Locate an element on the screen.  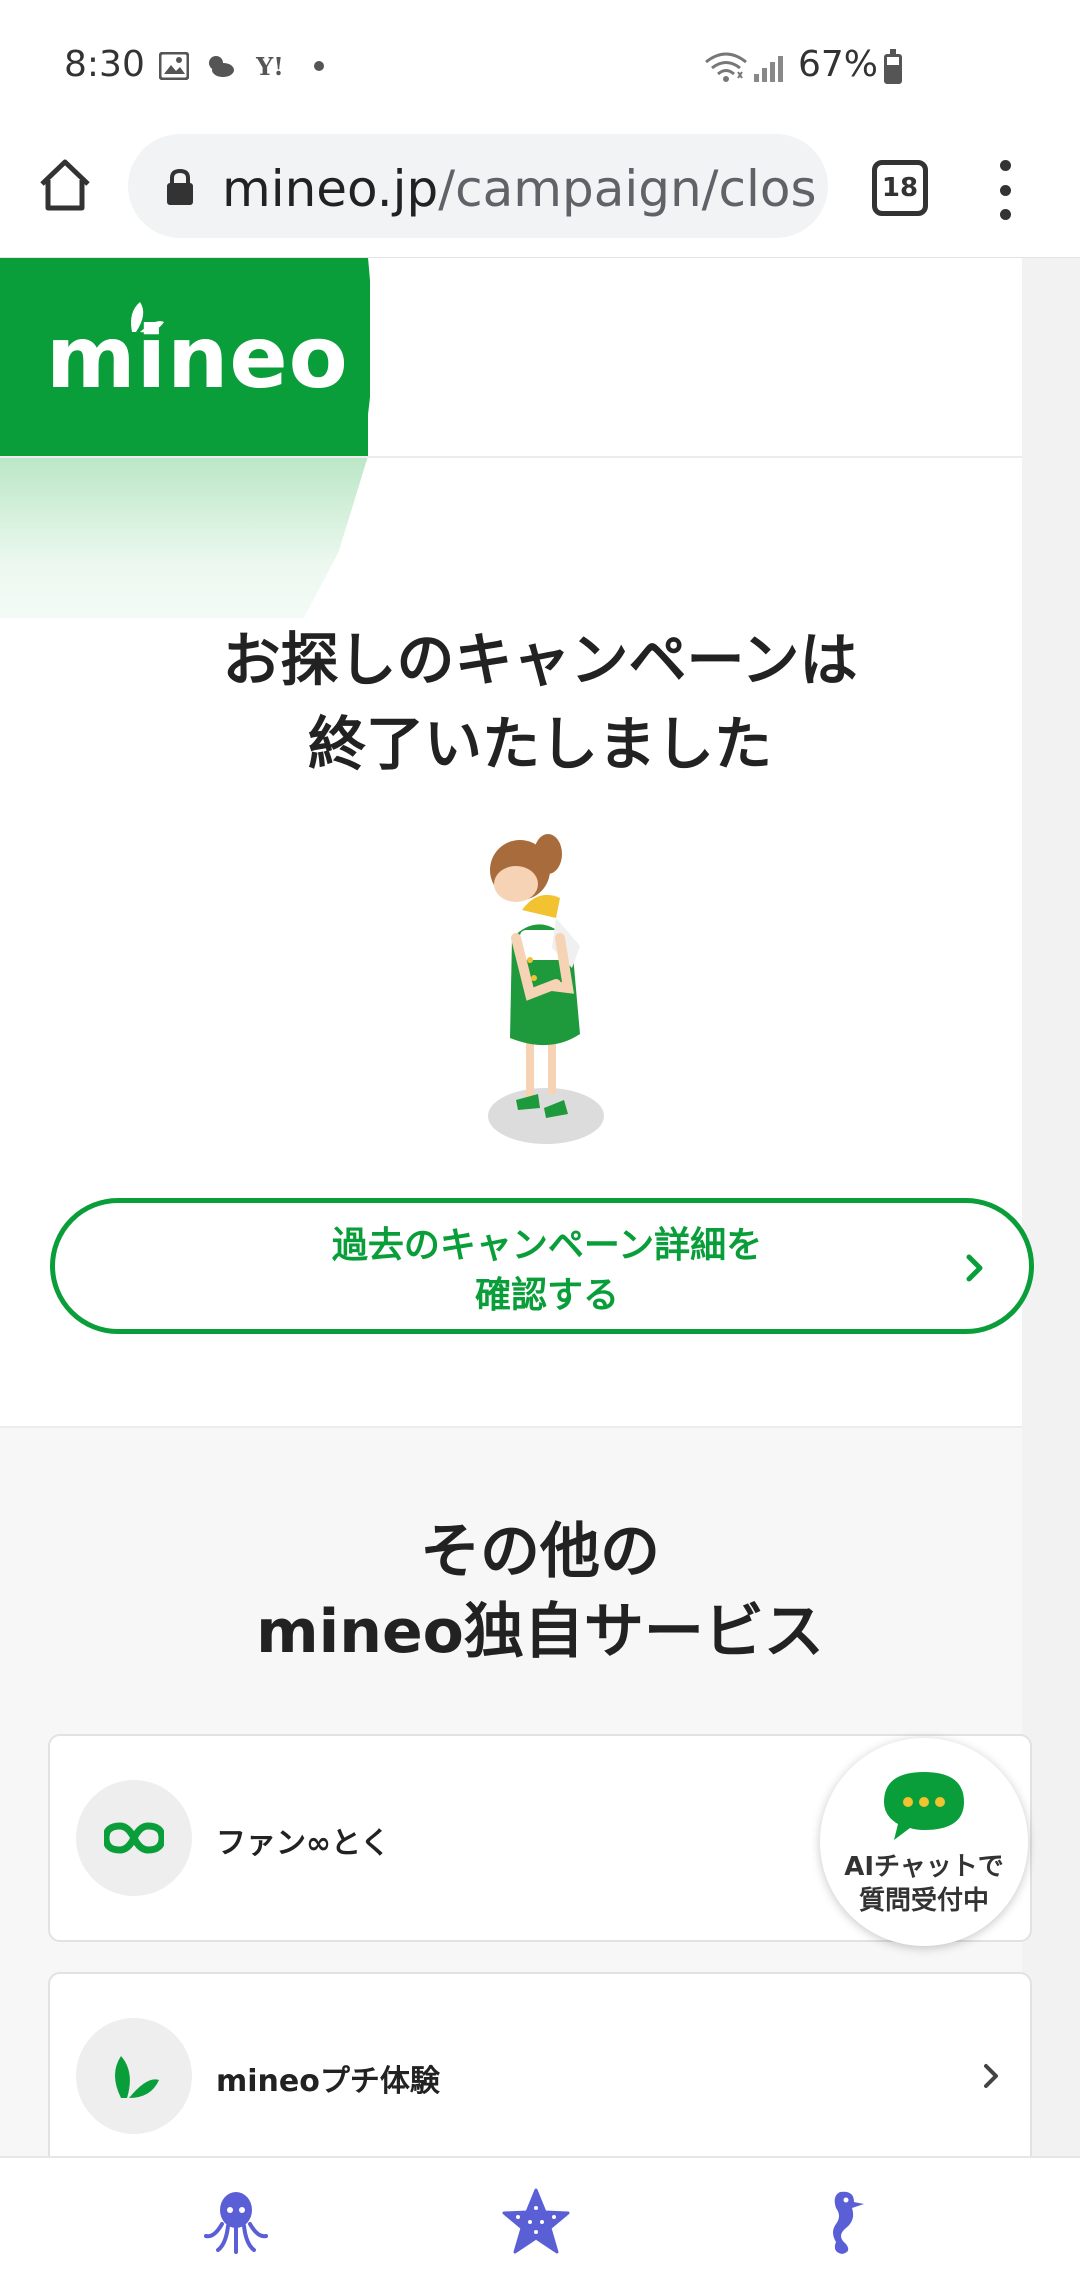
leaf-icon-circle is located at coordinates (134, 2076).